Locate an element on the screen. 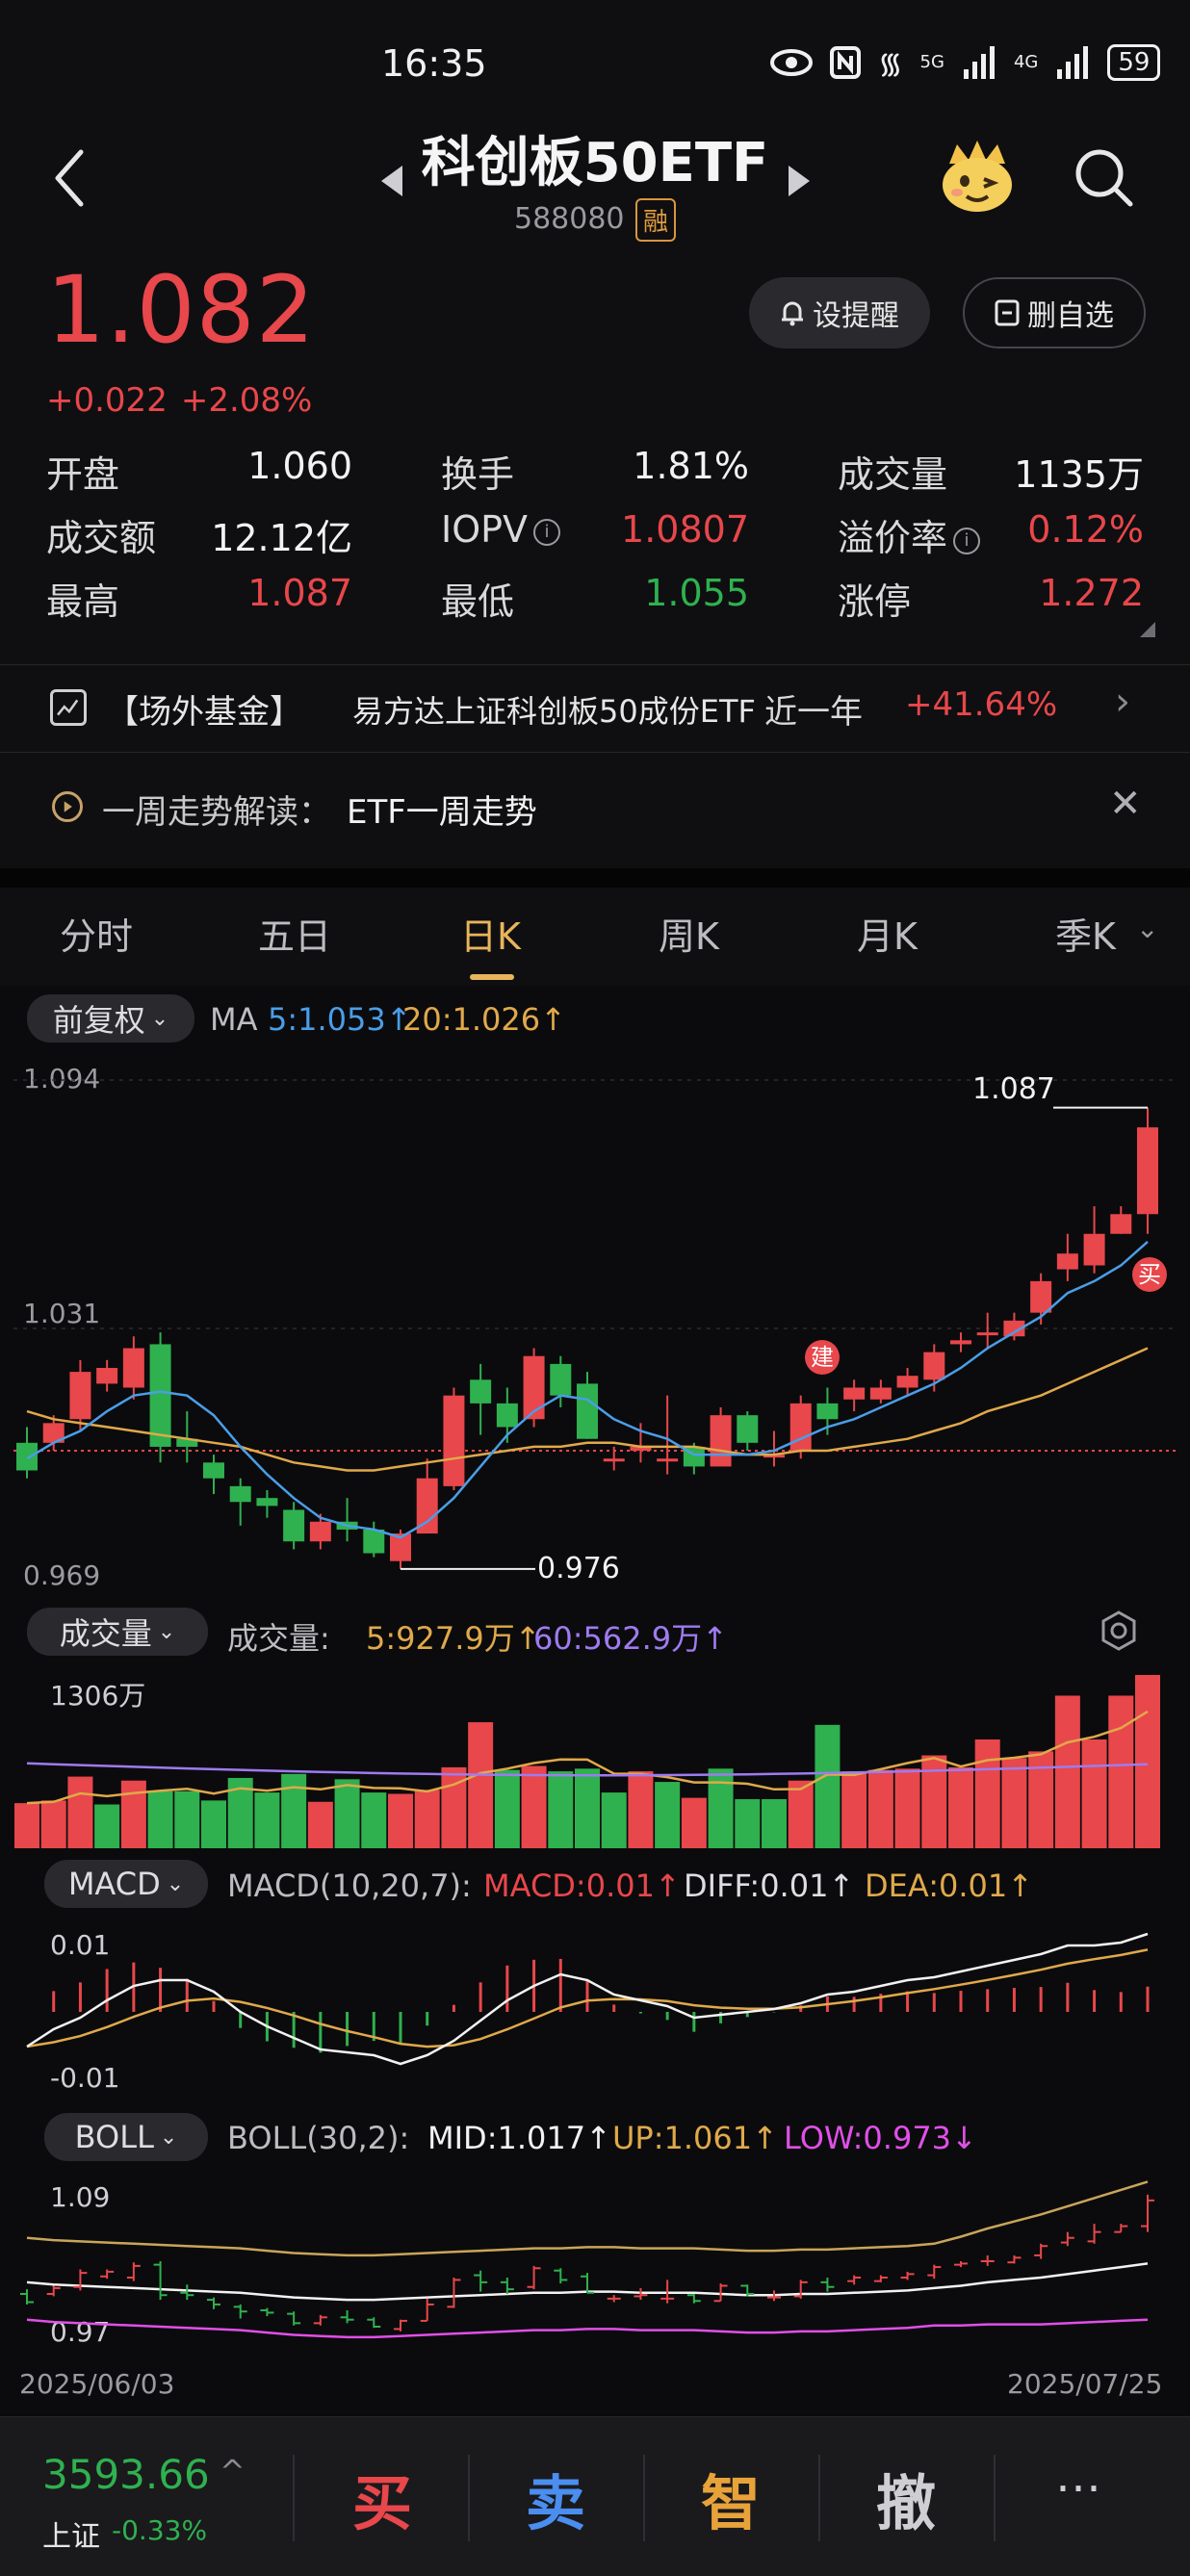 The width and height of the screenshot is (1190, 2576). stat-value: 1.087 is located at coordinates (300, 593).